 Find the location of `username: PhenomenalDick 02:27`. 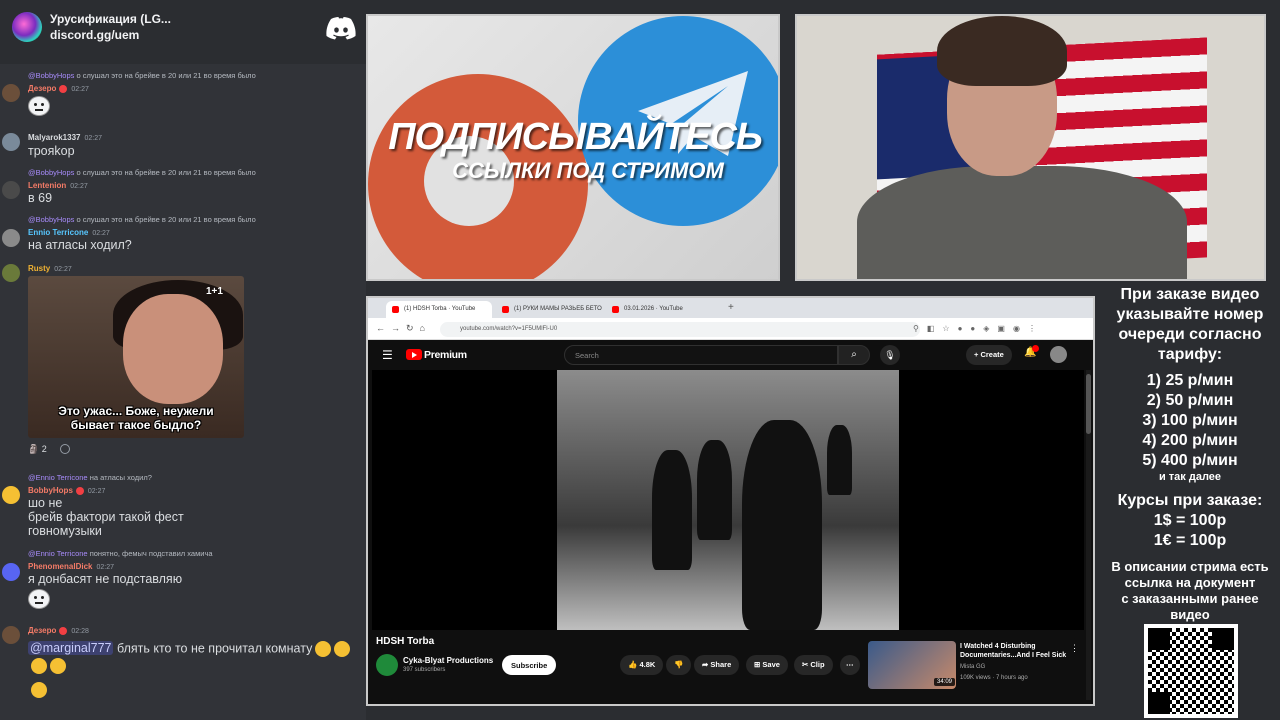

username: PhenomenalDick 02:27 is located at coordinates (71, 566).